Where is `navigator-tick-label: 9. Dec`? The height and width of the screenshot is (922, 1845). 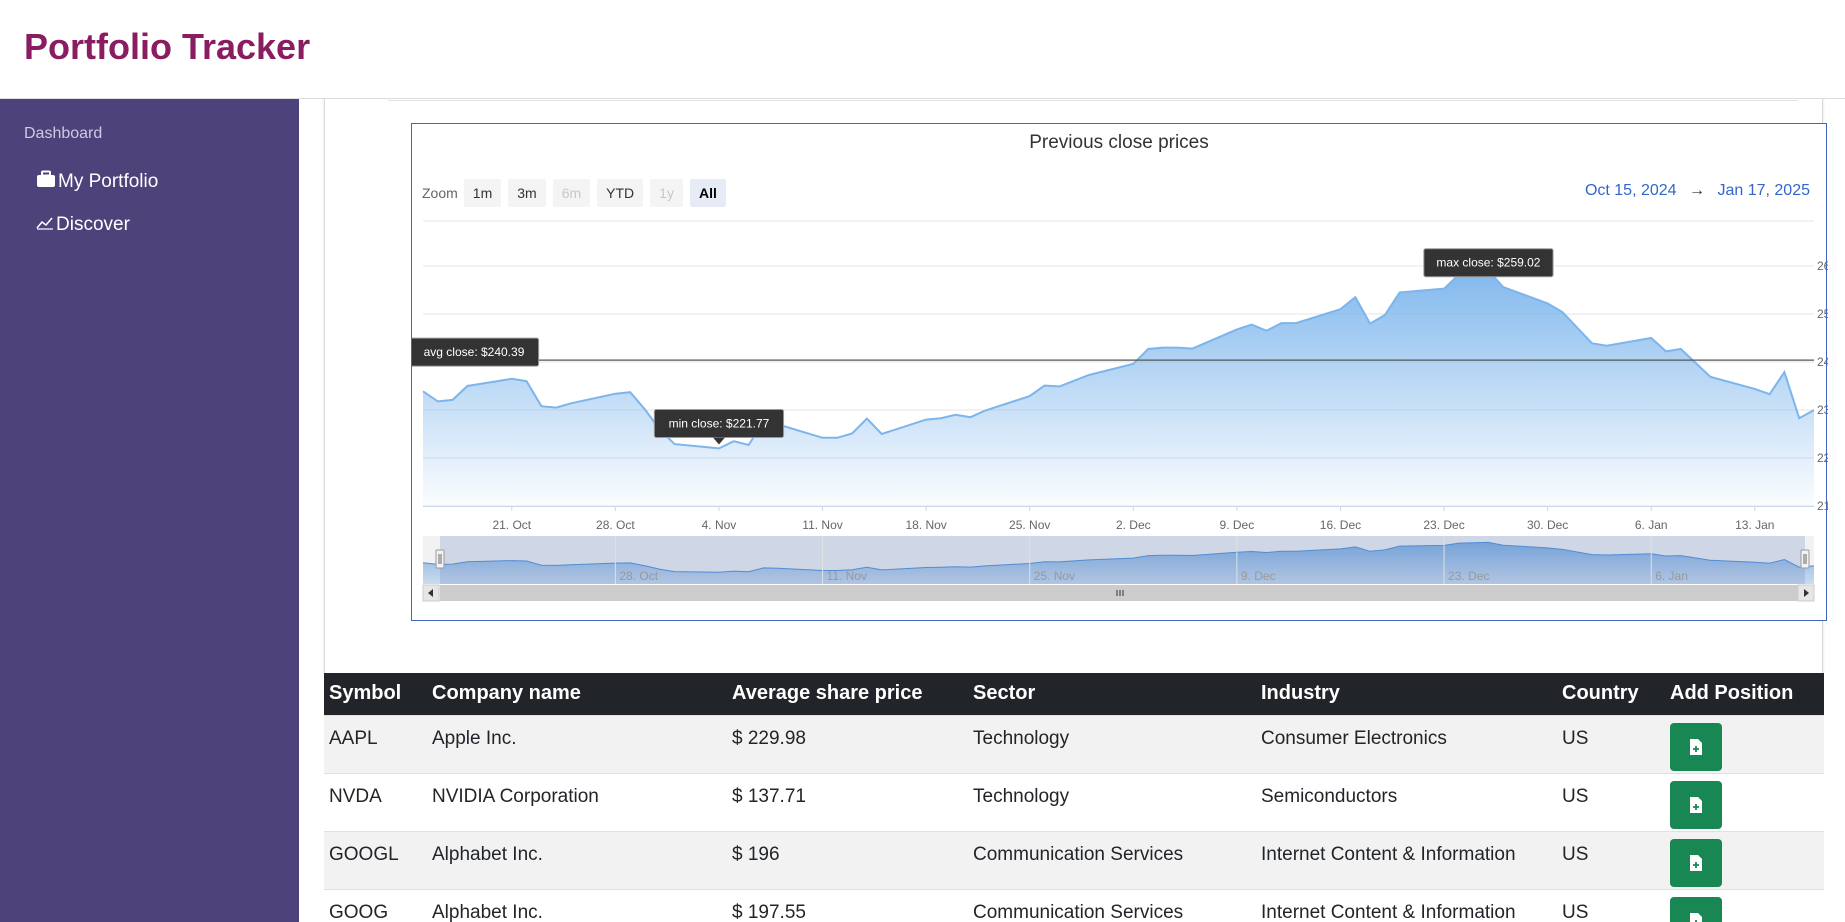
navigator-tick-label: 9. Dec is located at coordinates (1258, 576).